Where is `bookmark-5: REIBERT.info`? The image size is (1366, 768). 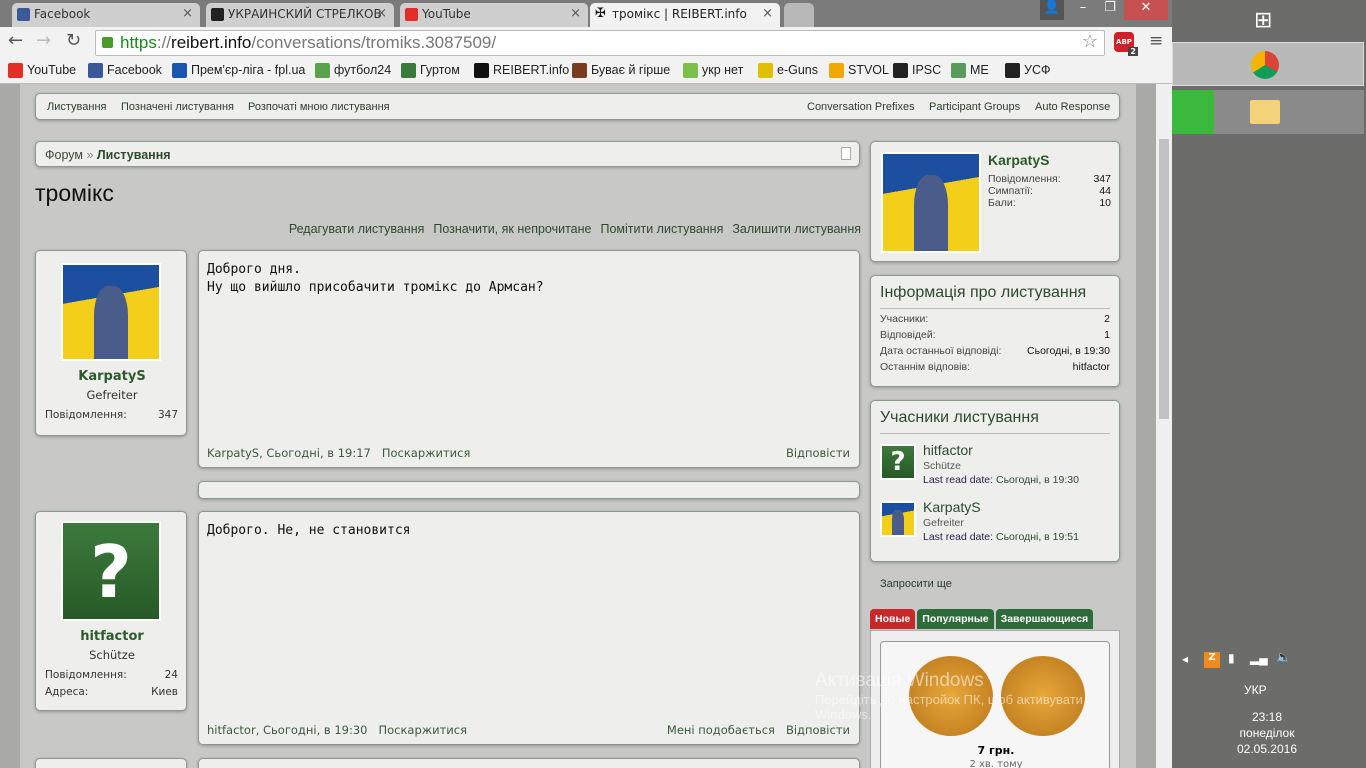 bookmark-5: REIBERT.info is located at coordinates (521, 70).